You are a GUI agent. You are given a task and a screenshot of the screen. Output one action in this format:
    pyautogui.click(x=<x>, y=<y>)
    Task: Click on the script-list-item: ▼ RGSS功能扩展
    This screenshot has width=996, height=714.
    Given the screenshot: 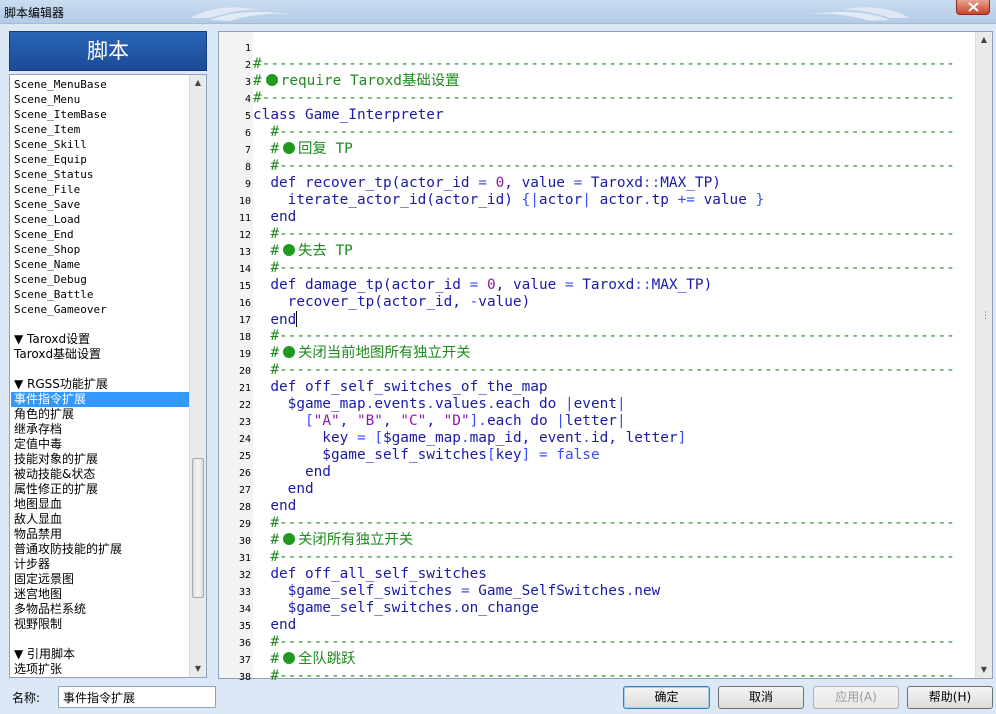 What is the action you would take?
    pyautogui.click(x=100, y=384)
    